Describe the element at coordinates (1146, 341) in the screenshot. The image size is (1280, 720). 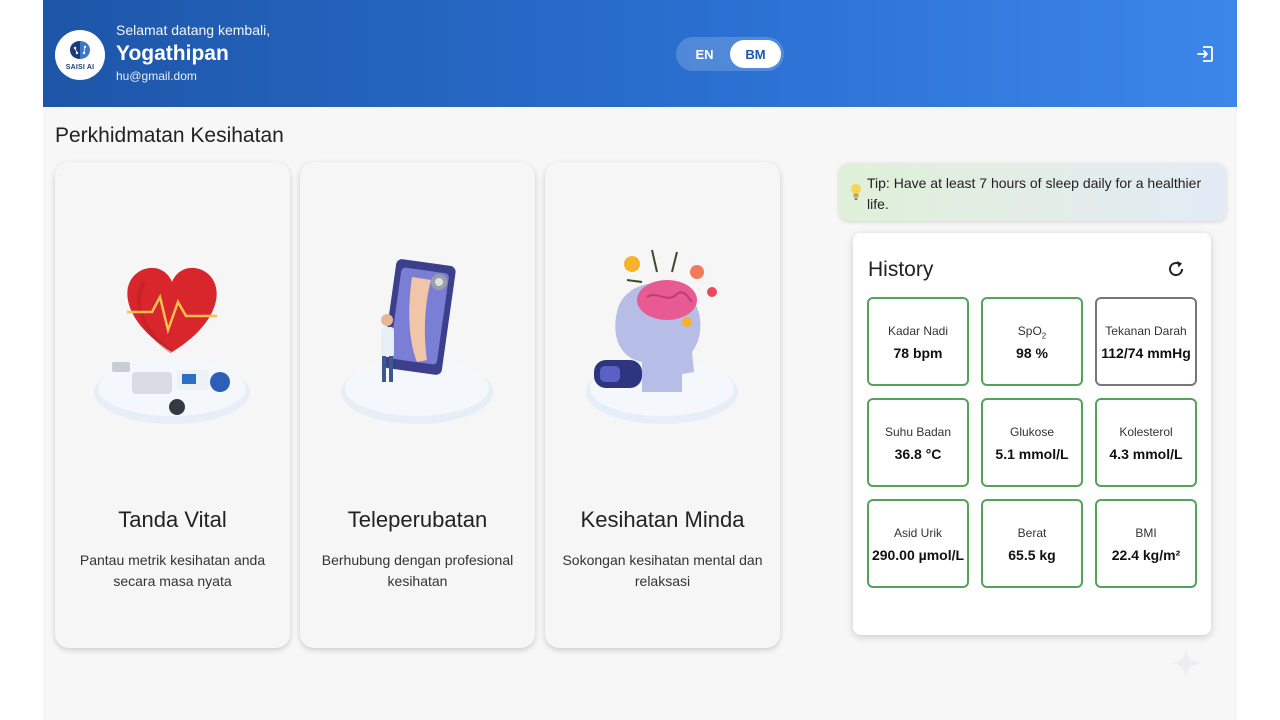
I see `metric-card-blood-pressure: Tekanan Darah 112/74 mmHg` at that location.